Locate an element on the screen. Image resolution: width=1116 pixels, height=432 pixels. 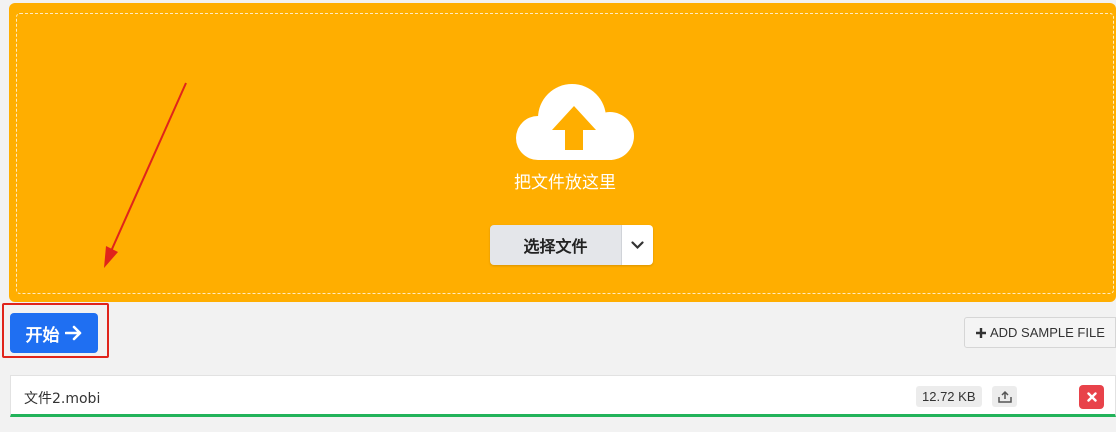
chevron-down-icon is located at coordinates (637, 244).